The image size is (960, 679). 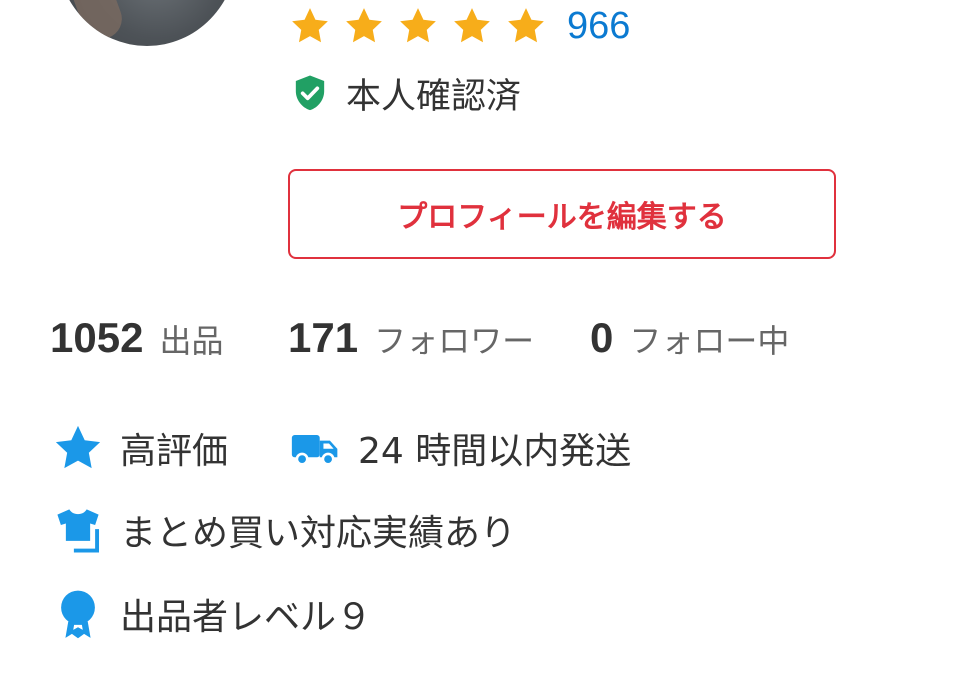 I want to click on badge-seller-level: 出品者レベル９, so click(x=212, y=614).